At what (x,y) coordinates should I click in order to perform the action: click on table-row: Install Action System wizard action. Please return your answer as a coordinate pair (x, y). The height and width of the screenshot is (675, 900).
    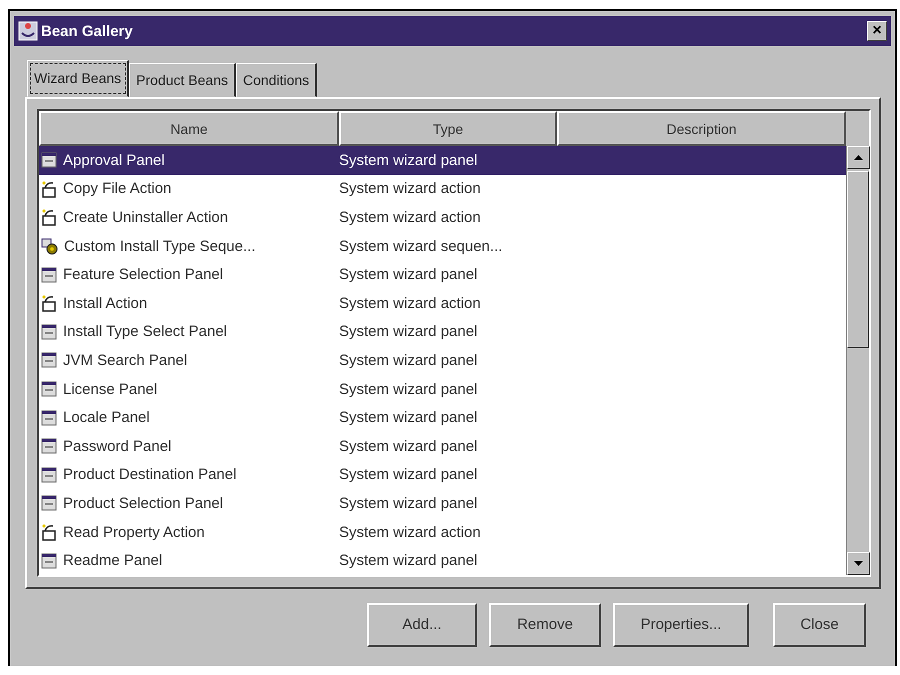
    Looking at the image, I should click on (442, 303).